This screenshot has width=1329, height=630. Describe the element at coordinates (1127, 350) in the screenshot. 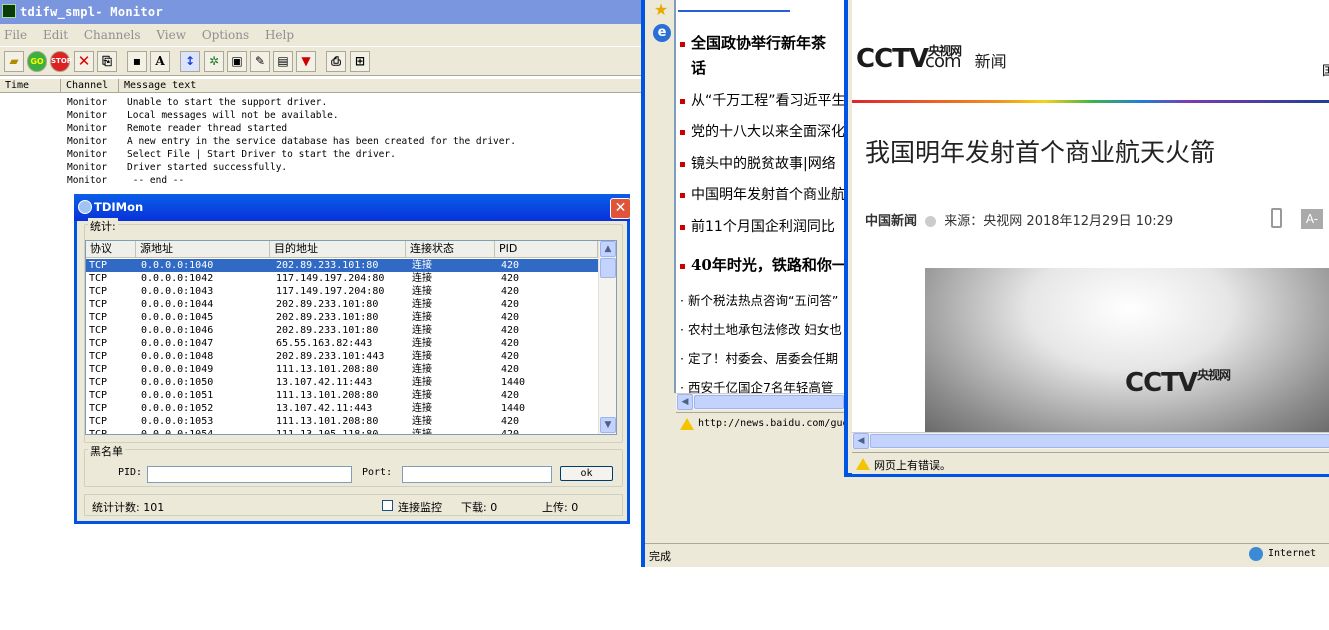

I see `video-player: CCTV央视网` at that location.